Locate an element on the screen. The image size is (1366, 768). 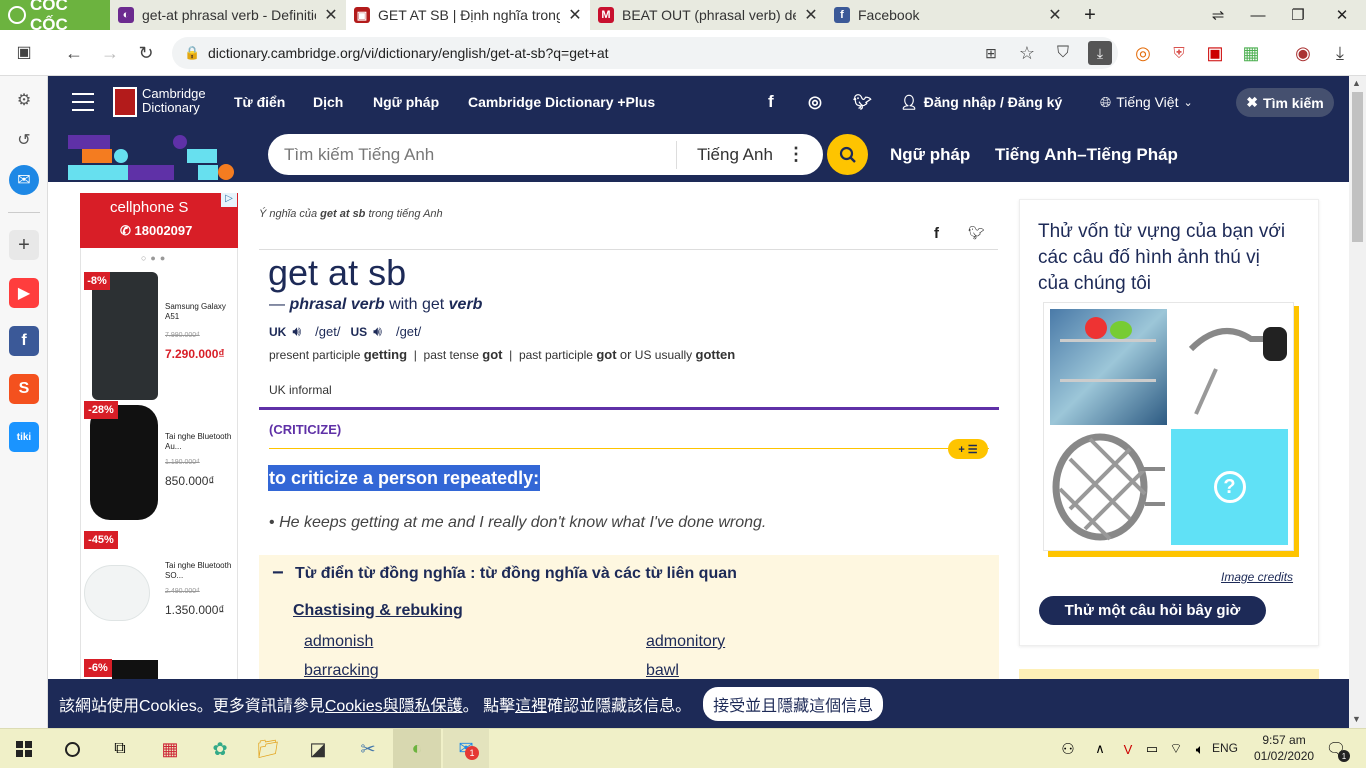
scrollbar-thumb is located at coordinates (1357, 167).